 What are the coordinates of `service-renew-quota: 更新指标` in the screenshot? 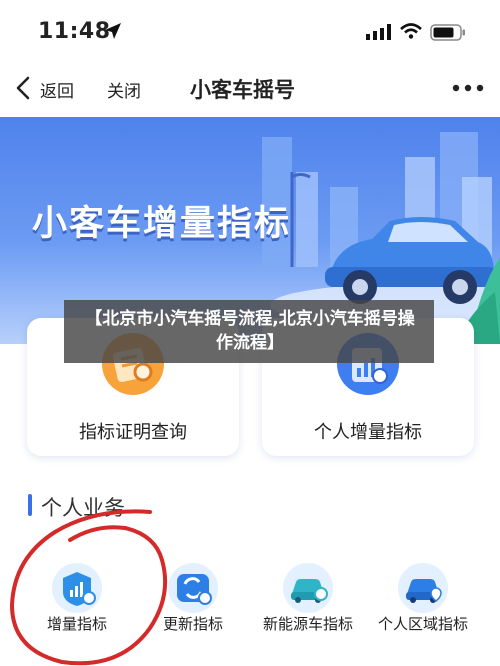 It's located at (193, 608).